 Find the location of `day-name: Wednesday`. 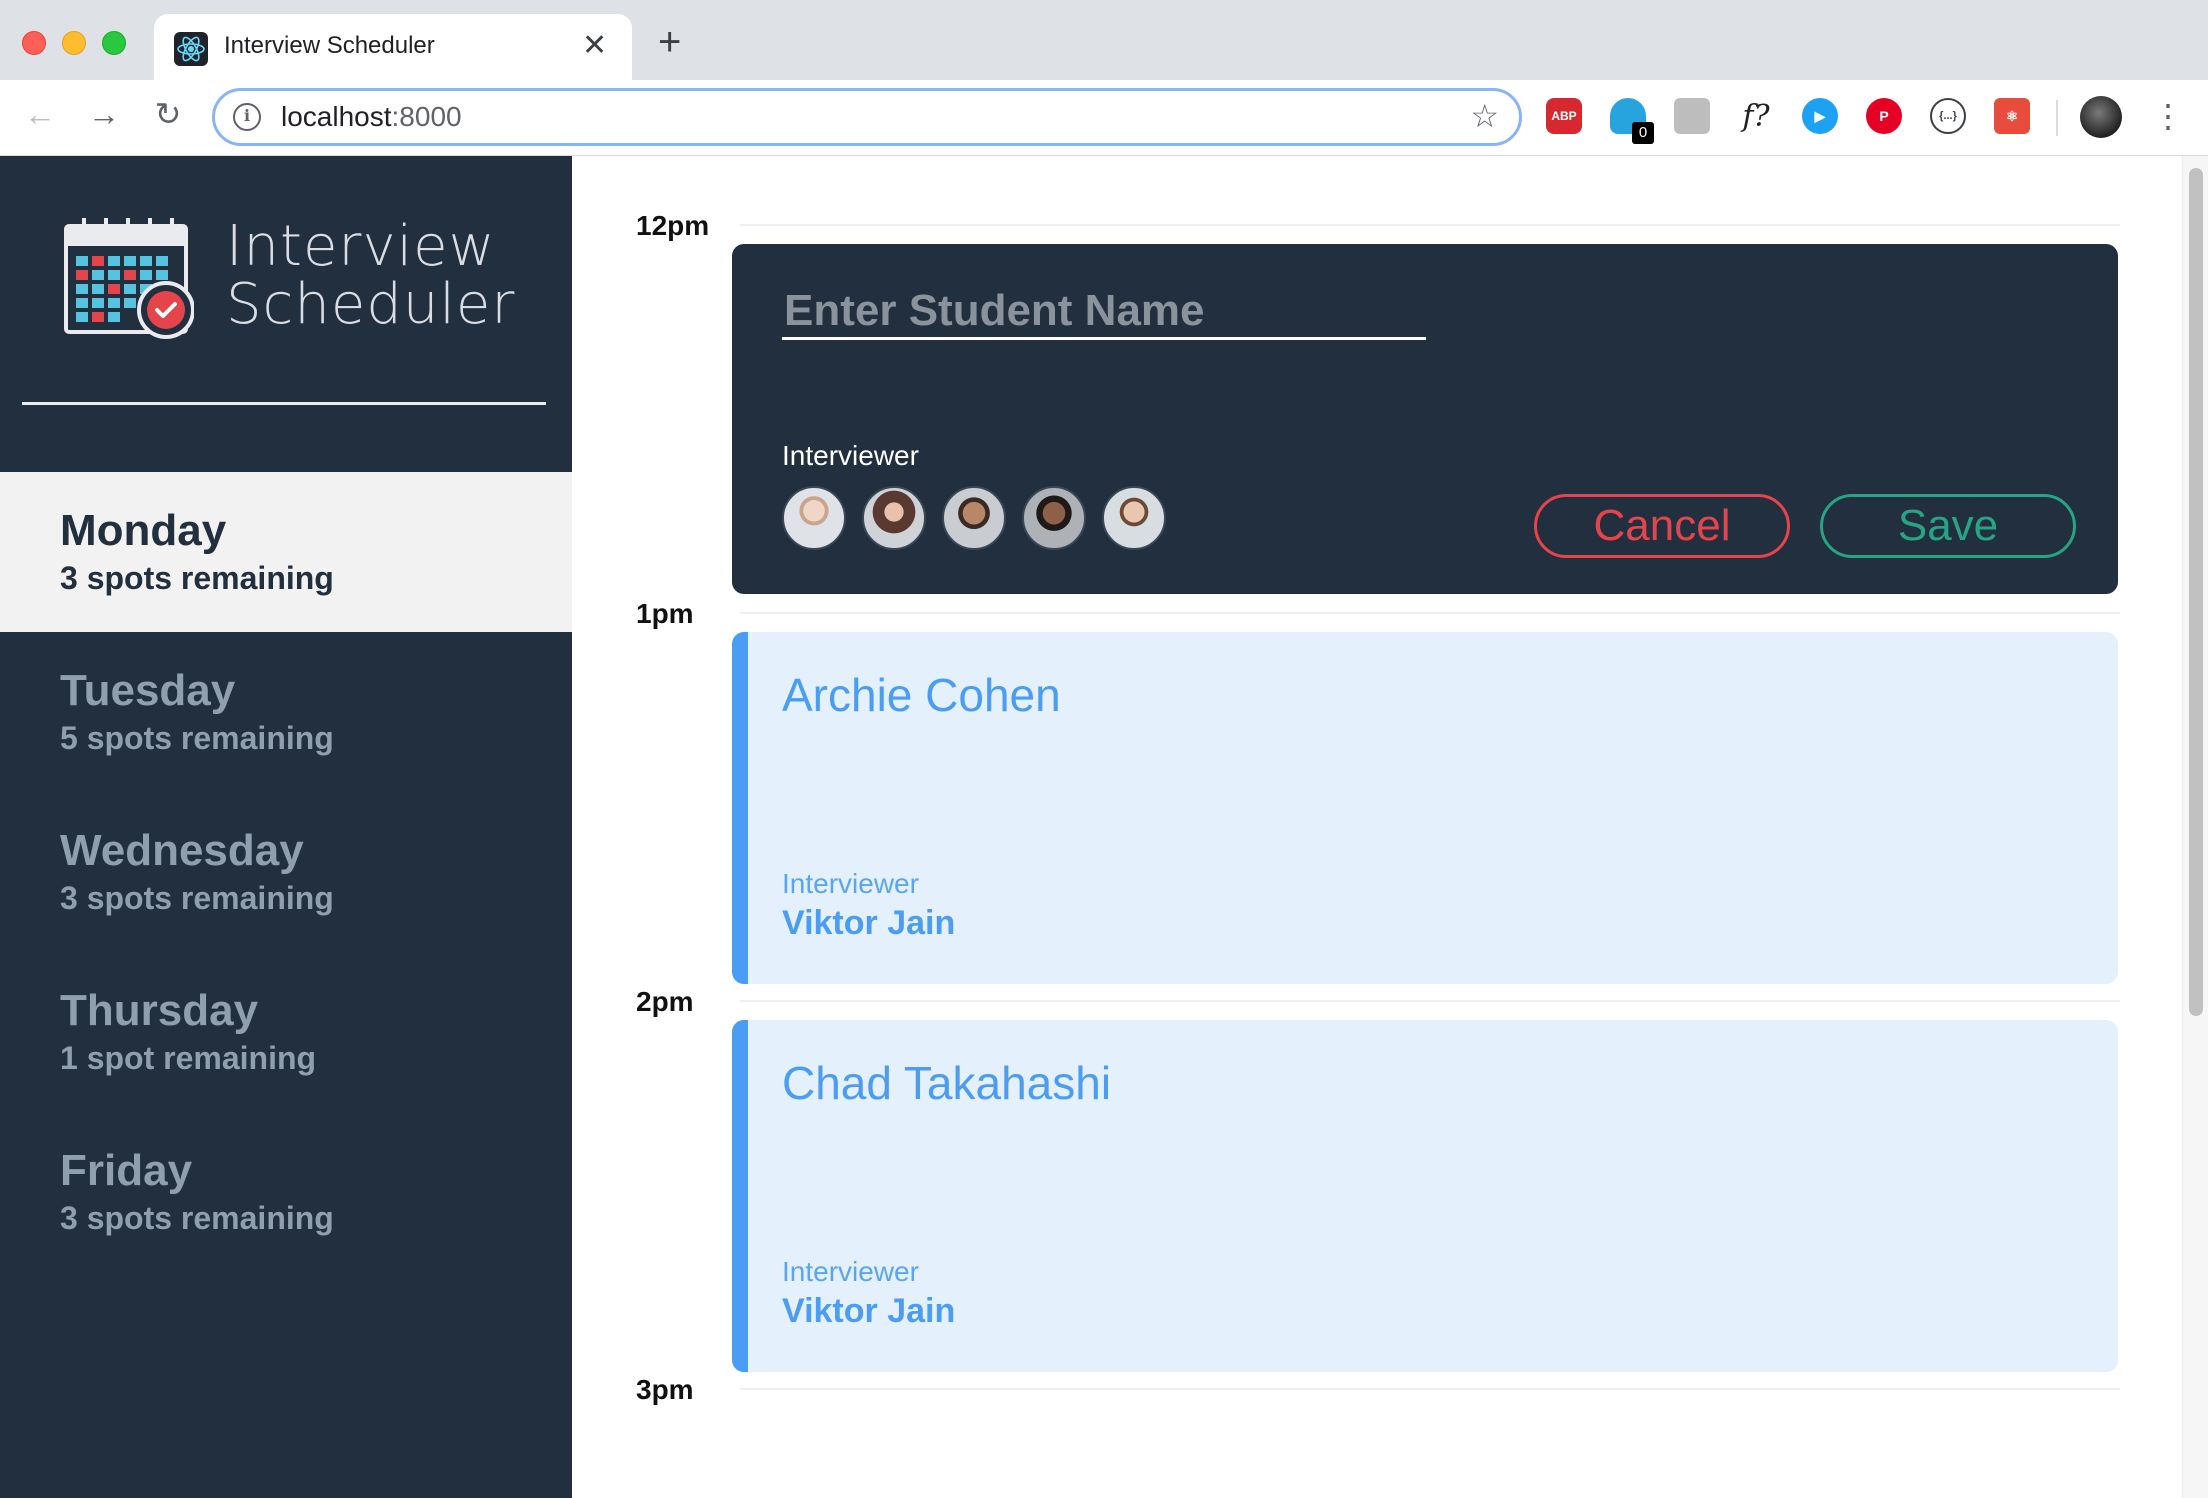

day-name: Wednesday is located at coordinates (182, 850).